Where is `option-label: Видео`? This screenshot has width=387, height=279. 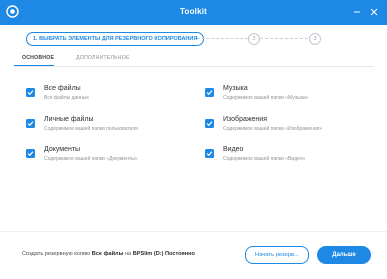 option-label: Видео is located at coordinates (233, 149).